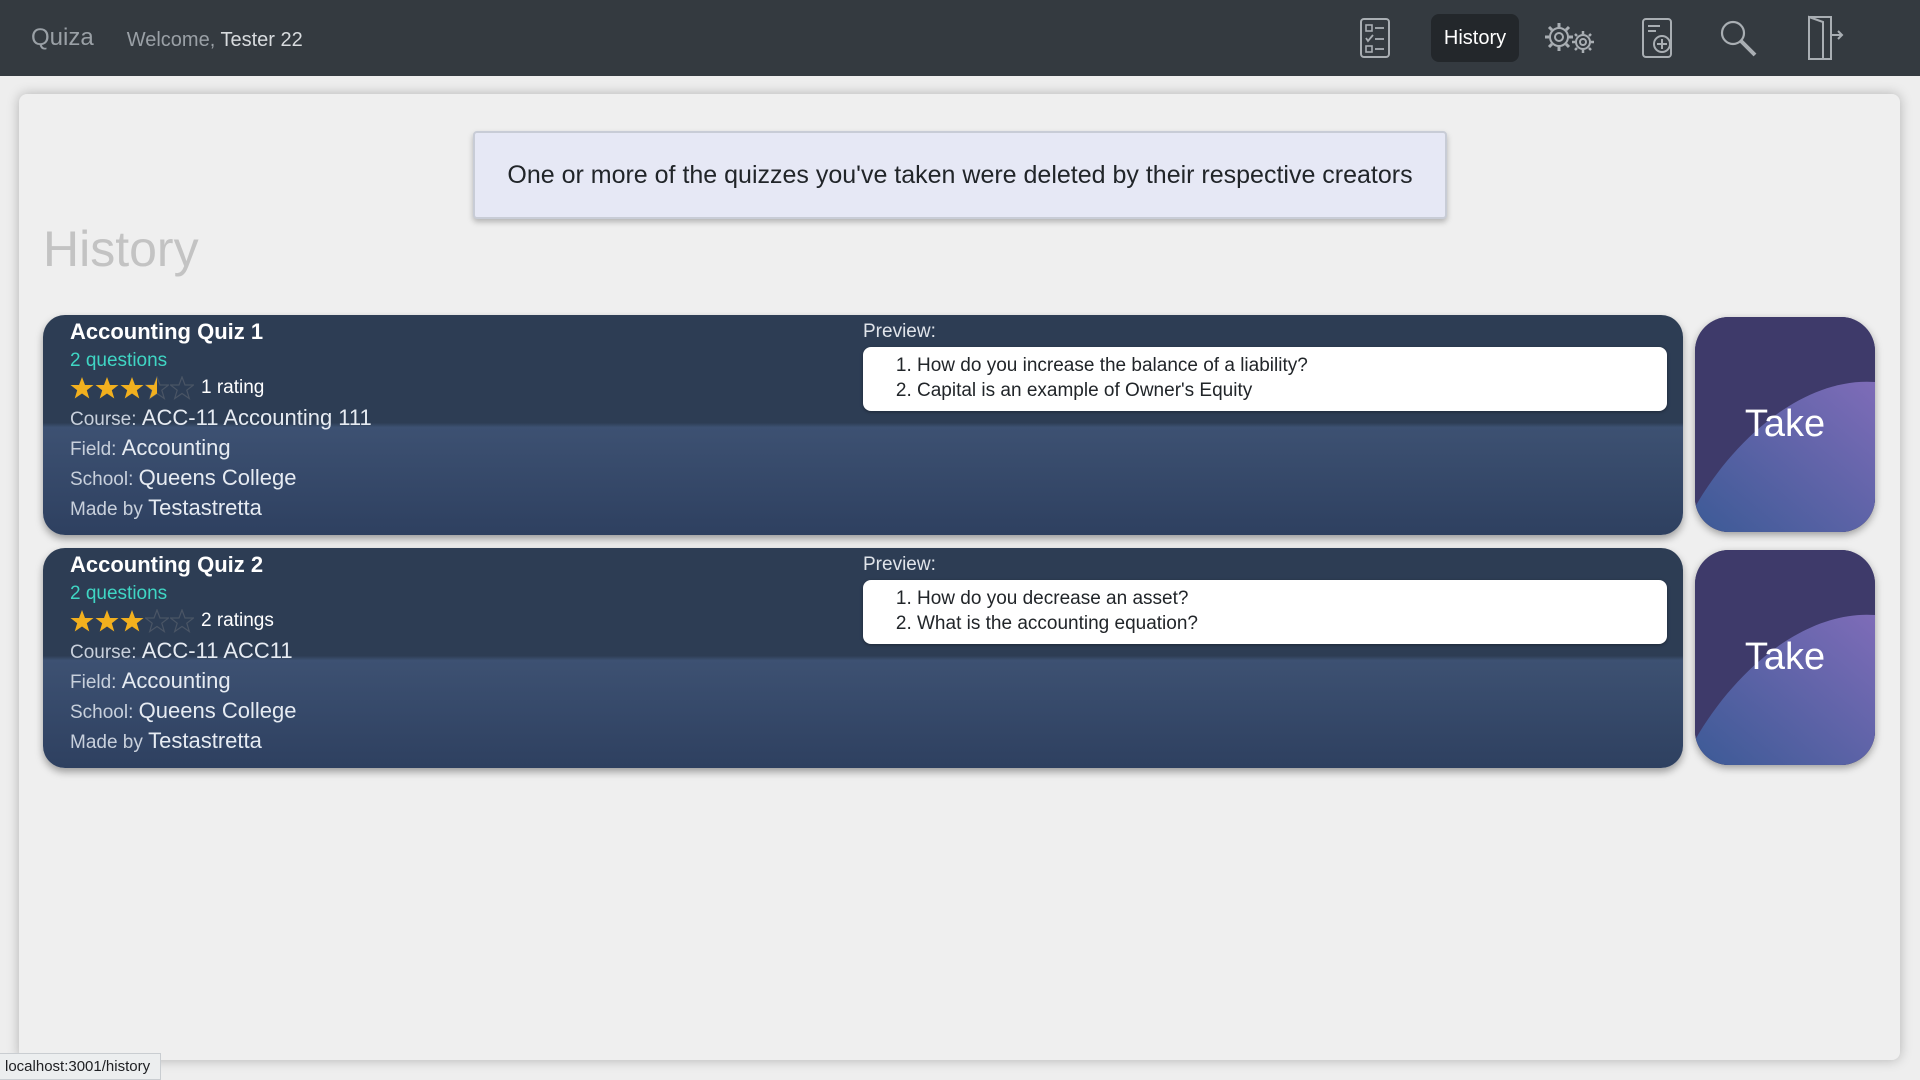 Image resolution: width=1920 pixels, height=1080 pixels. Describe the element at coordinates (62, 38) in the screenshot. I see `brand-logo: Quiza` at that location.